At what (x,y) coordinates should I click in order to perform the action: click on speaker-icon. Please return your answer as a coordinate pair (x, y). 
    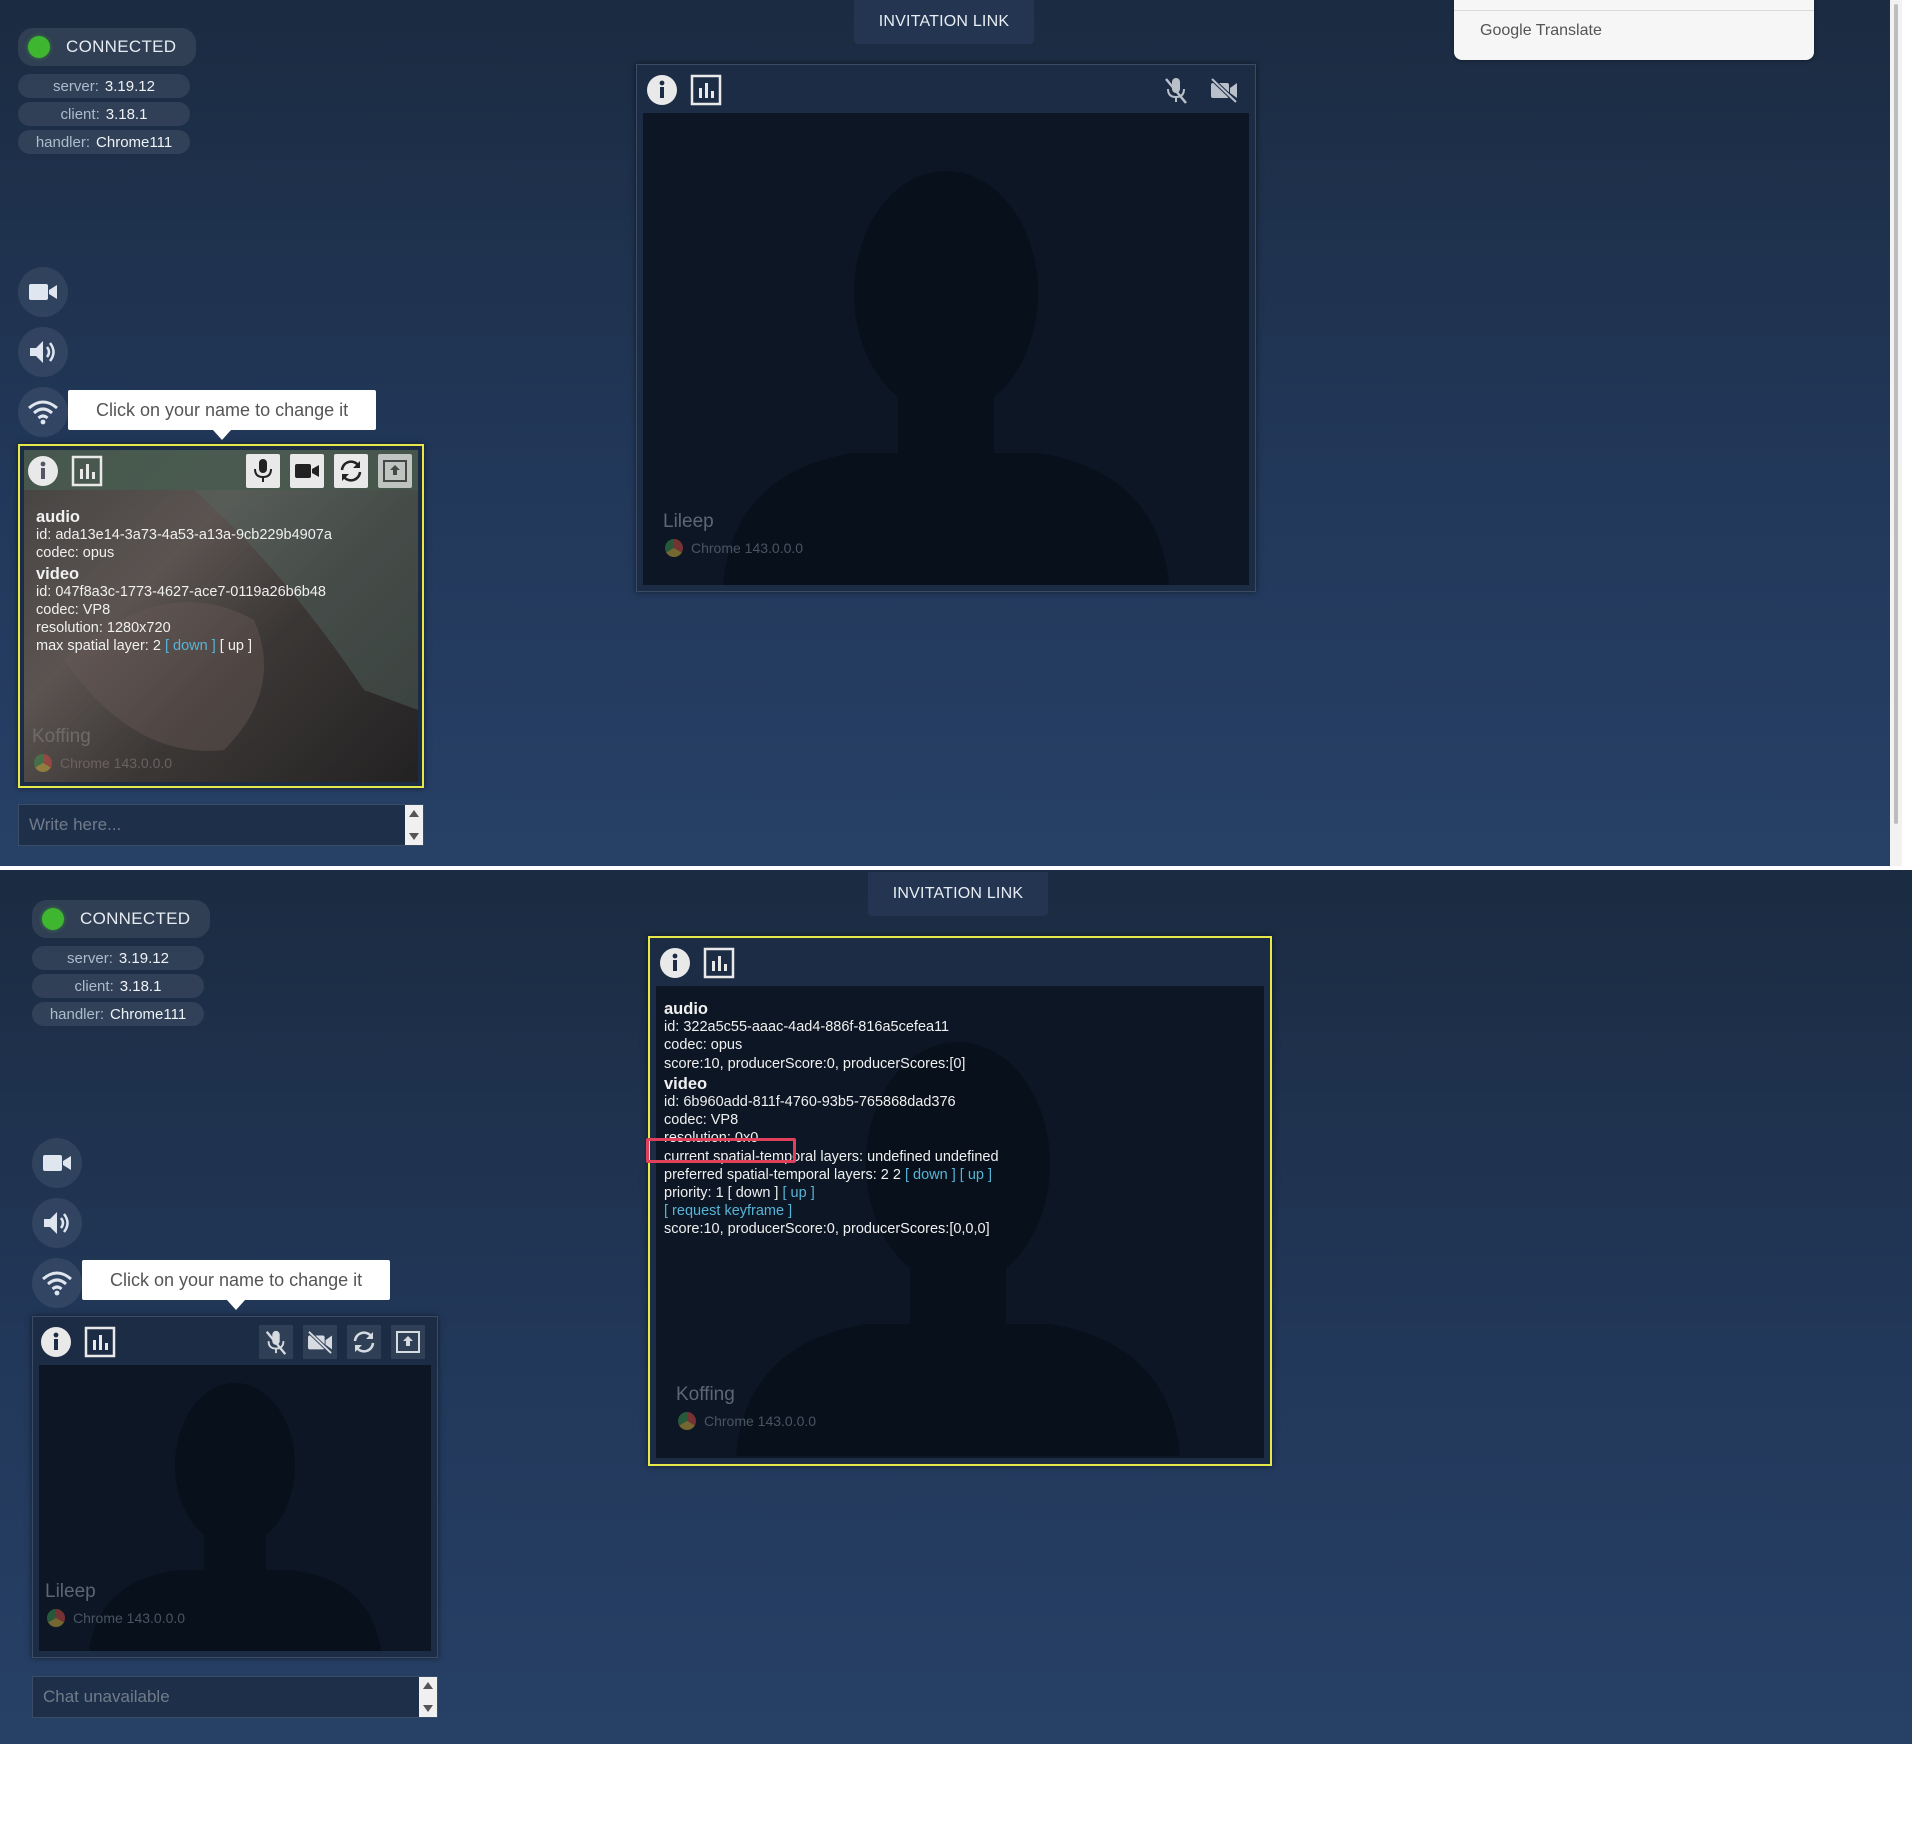
    Looking at the image, I should click on (56, 1223).